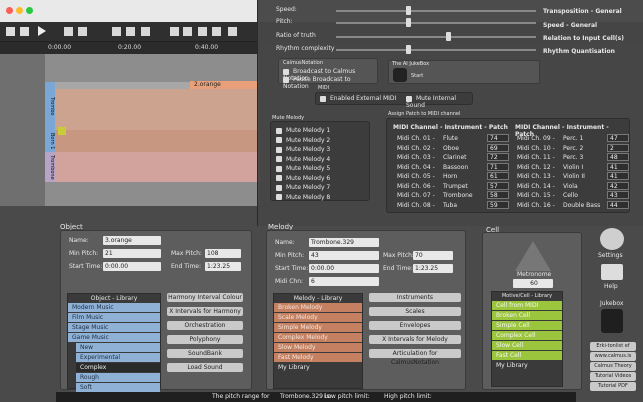 The width and height of the screenshot is (643, 402). I want to click on max-pitch-field: 70, so click(433, 255).